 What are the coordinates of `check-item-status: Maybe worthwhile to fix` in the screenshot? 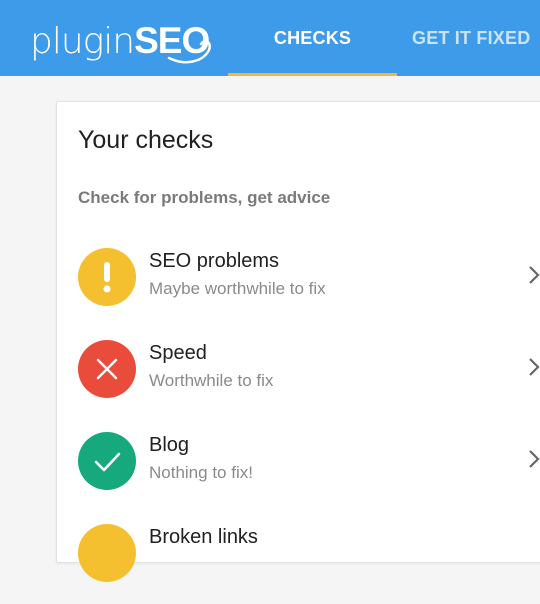 It's located at (237, 288).